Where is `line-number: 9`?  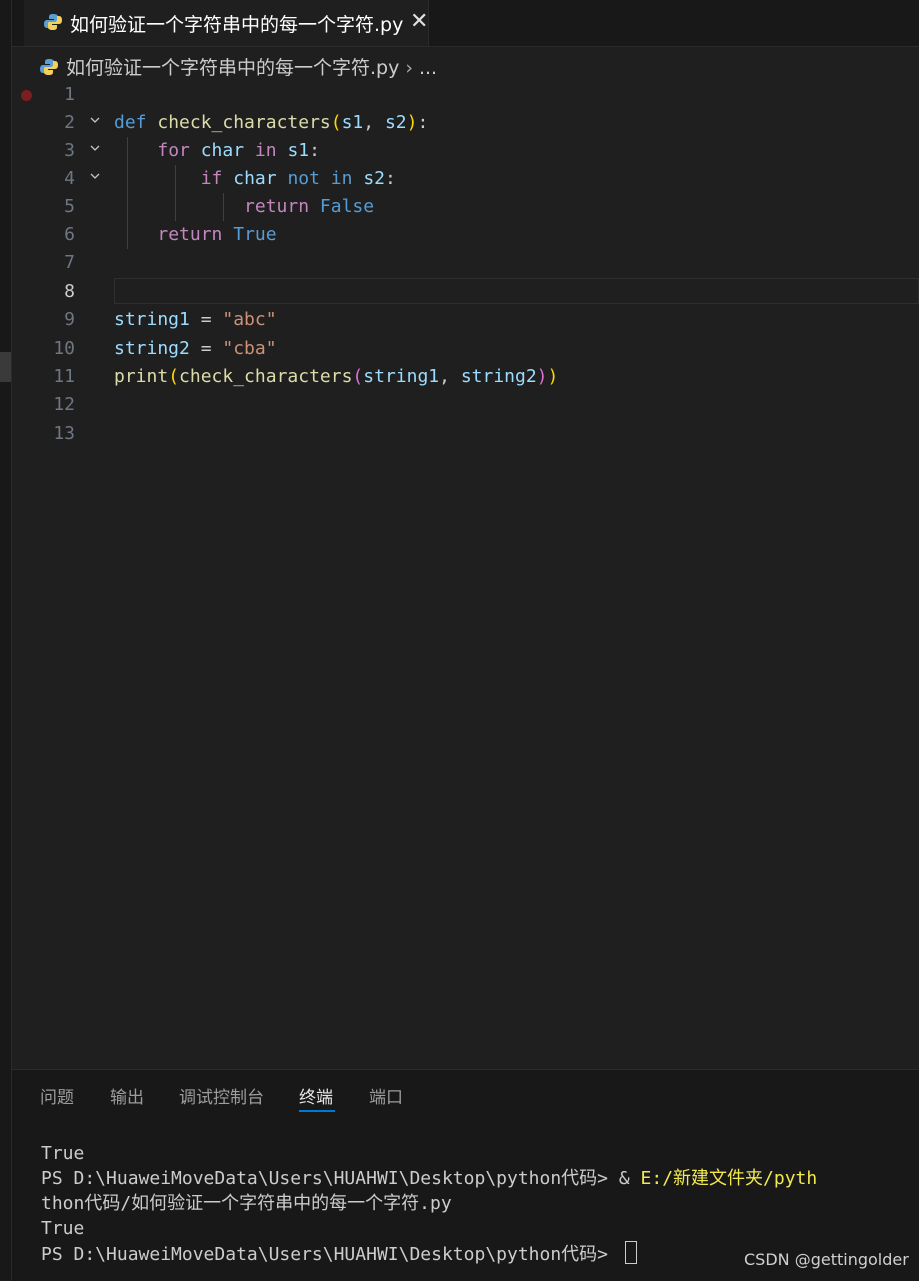
line-number: 9 is located at coordinates (69, 319).